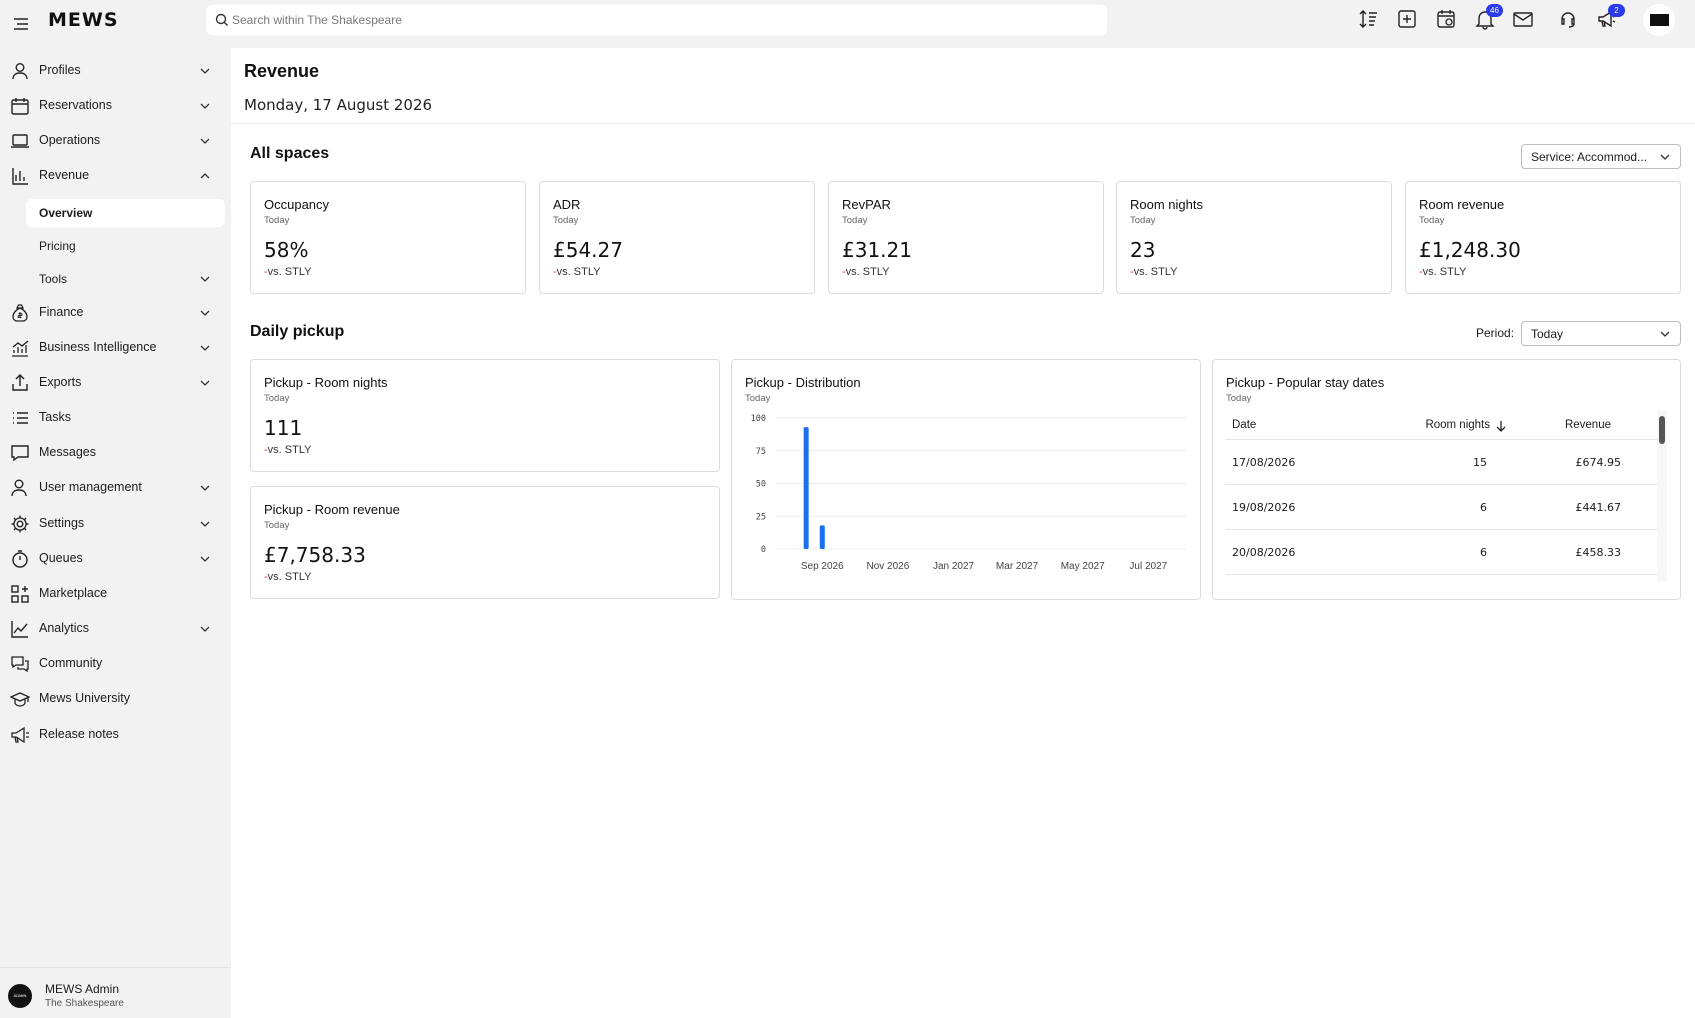 The width and height of the screenshot is (1695, 1018). Describe the element at coordinates (20, 559) in the screenshot. I see `stopwatch-icon` at that location.